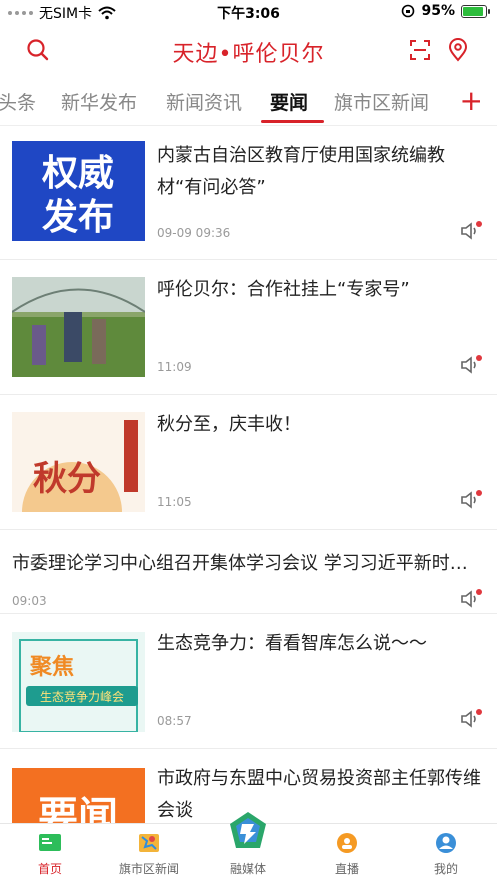  I want to click on battery-percent: 95%, so click(438, 11).